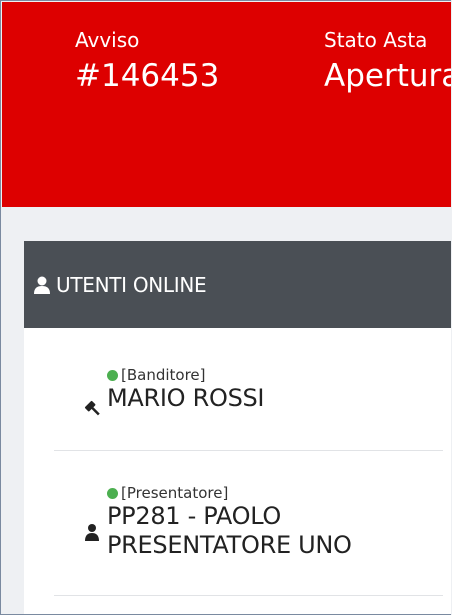 Image resolution: width=452 pixels, height=615 pixels. I want to click on auction-status-label: Stato Asta, so click(376, 40).